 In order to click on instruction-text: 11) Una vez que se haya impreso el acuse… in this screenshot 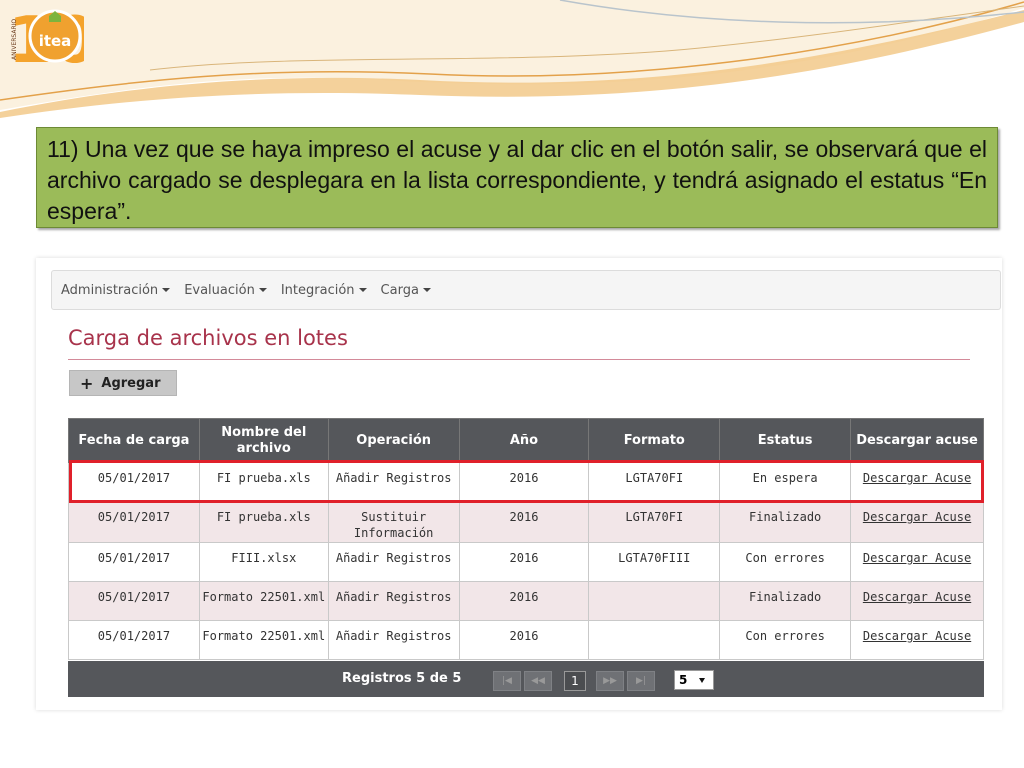, I will do `click(517, 180)`.